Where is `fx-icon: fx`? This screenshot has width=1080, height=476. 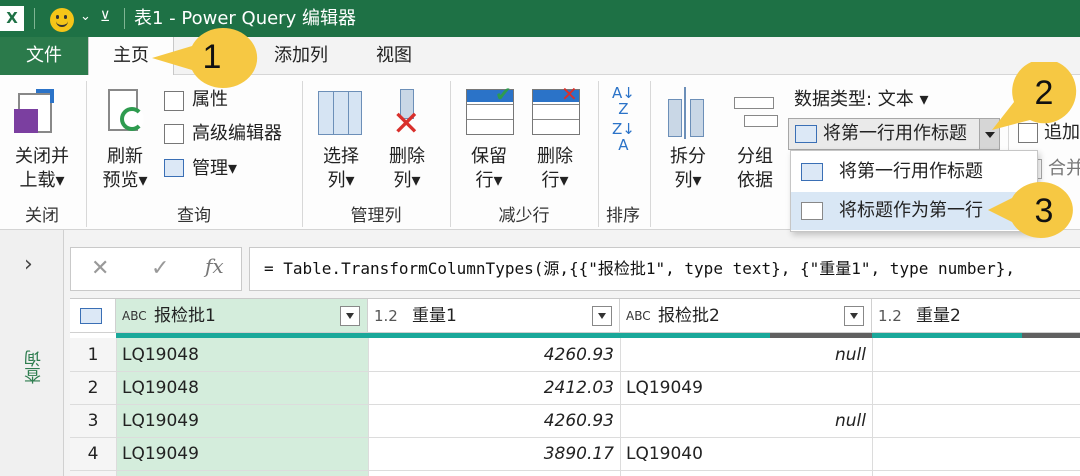
fx-icon: fx is located at coordinates (214, 266).